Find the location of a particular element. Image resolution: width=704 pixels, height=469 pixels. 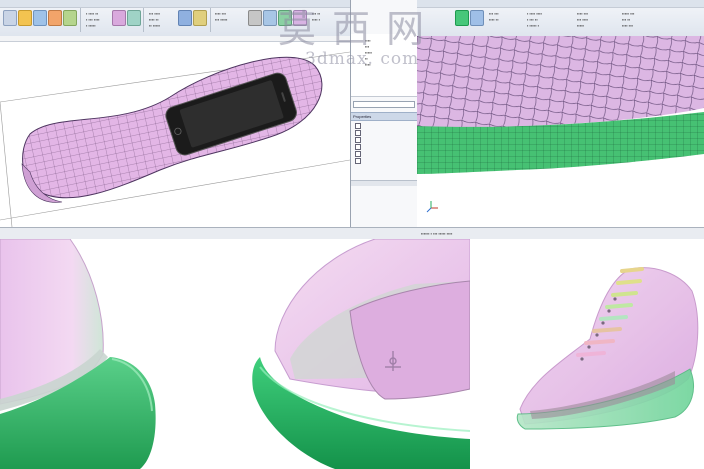

tool-label: ▪ ▪▪▪▪▪ is located at coordinates (91, 25).